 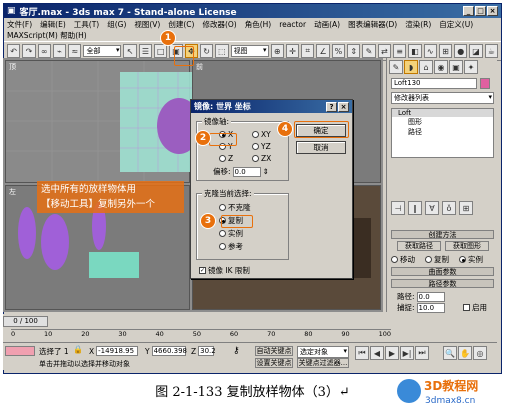 What do you see at coordinates (292, 24) in the screenshot?
I see `menu-reactor: reactor` at bounding box center [292, 24].